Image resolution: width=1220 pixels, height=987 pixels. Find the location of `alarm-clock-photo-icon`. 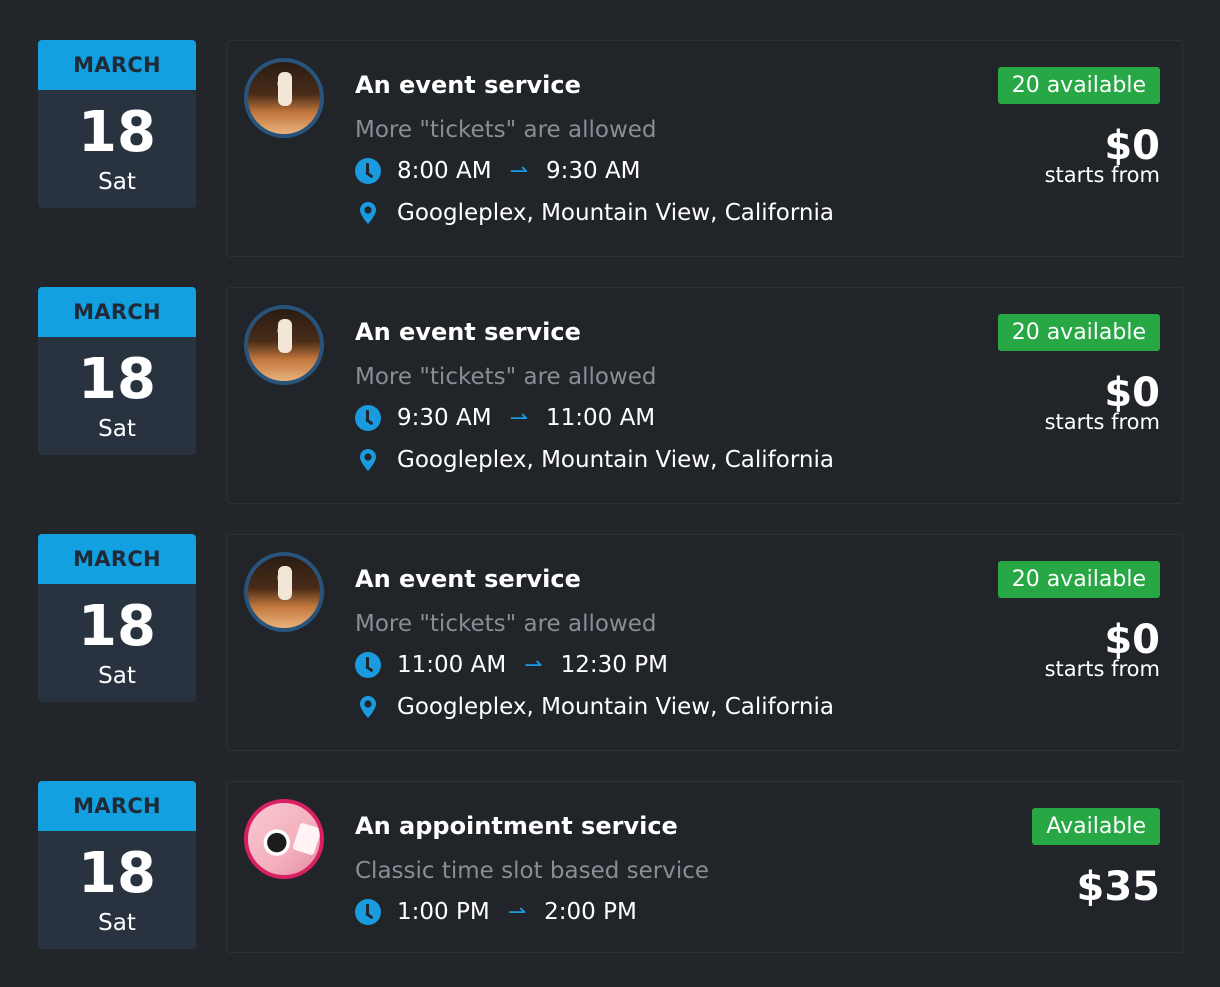

alarm-clock-photo-icon is located at coordinates (284, 839).